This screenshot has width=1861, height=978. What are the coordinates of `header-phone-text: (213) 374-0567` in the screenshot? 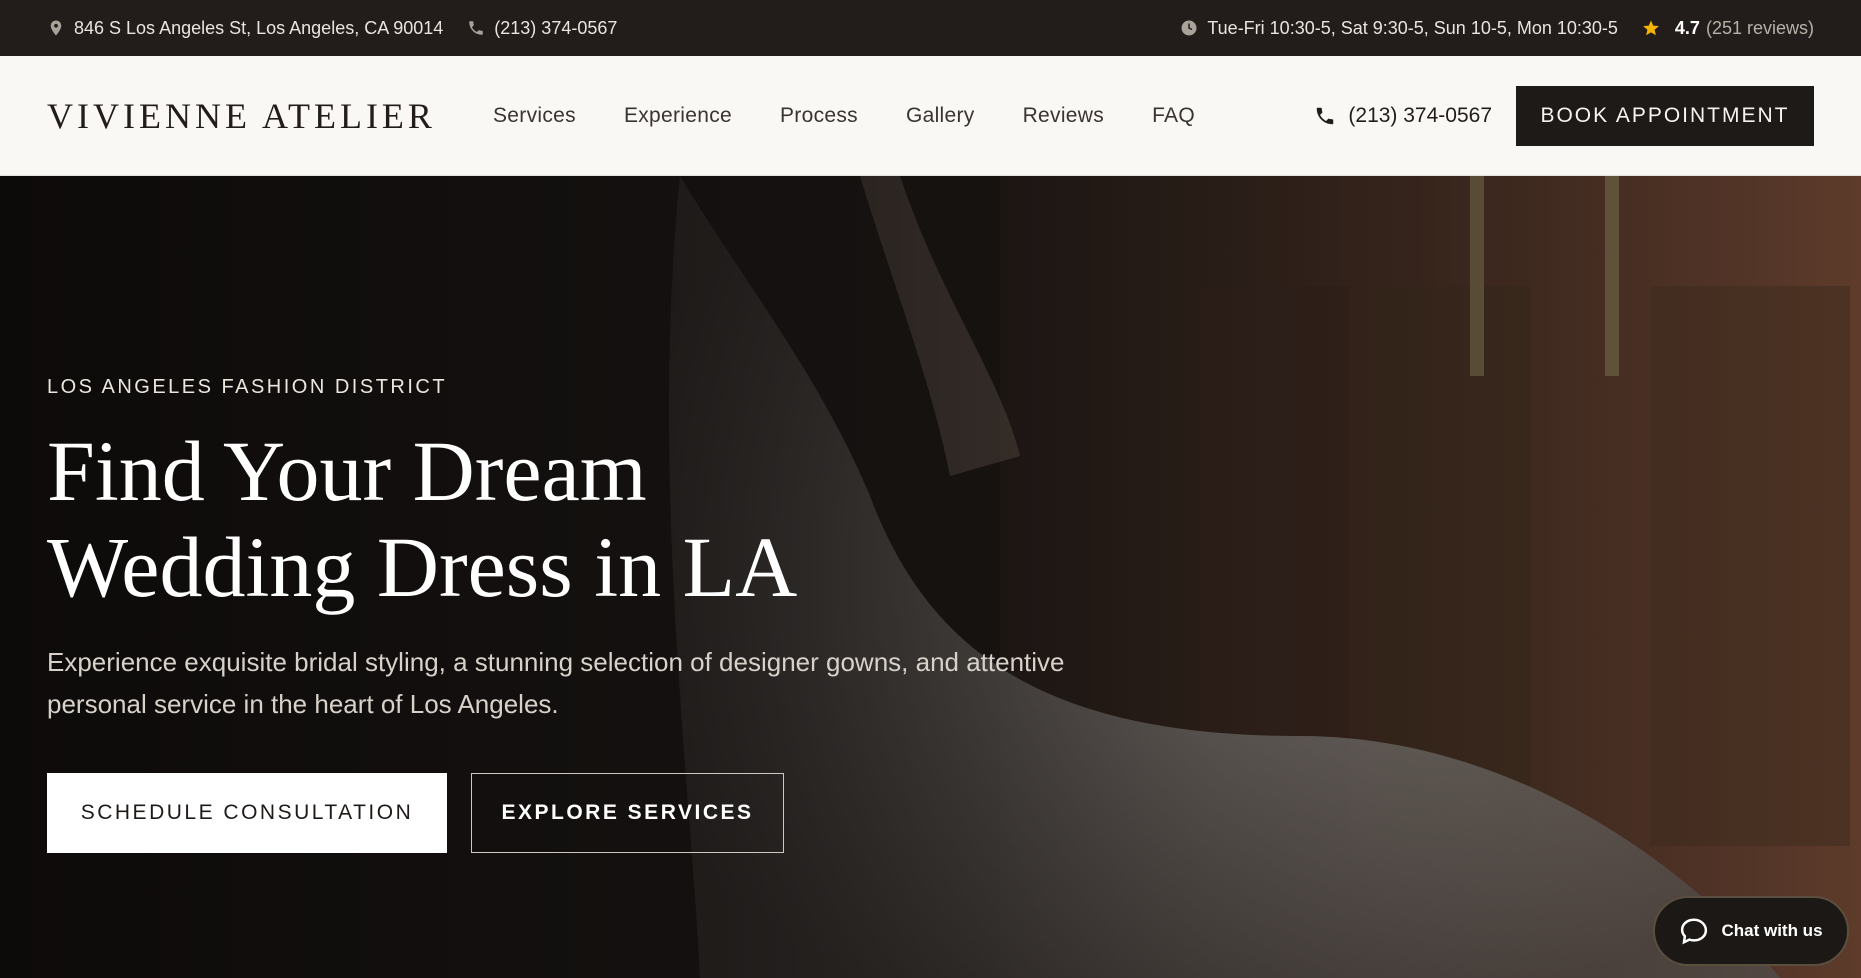 It's located at (1420, 115).